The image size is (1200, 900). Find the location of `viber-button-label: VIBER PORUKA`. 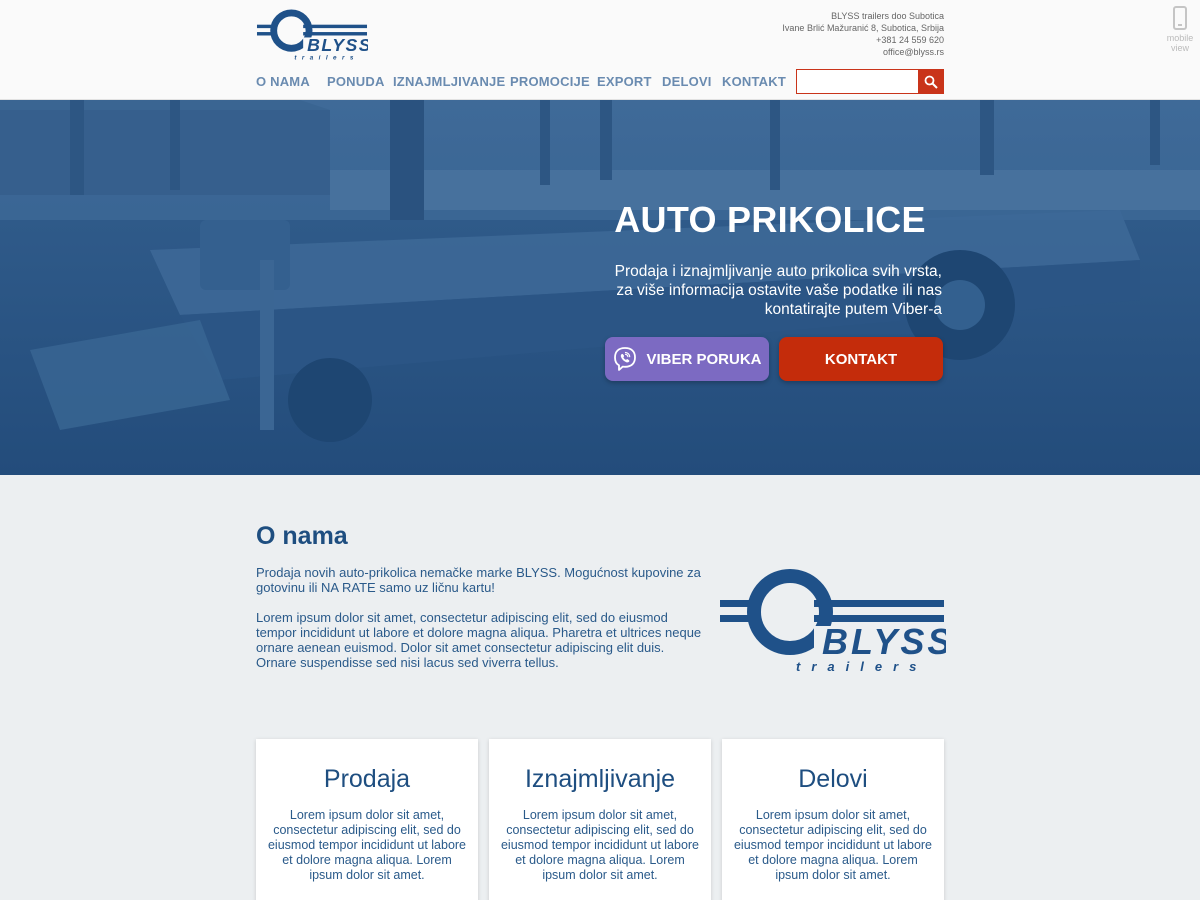

viber-button-label: VIBER PORUKA is located at coordinates (704, 359).